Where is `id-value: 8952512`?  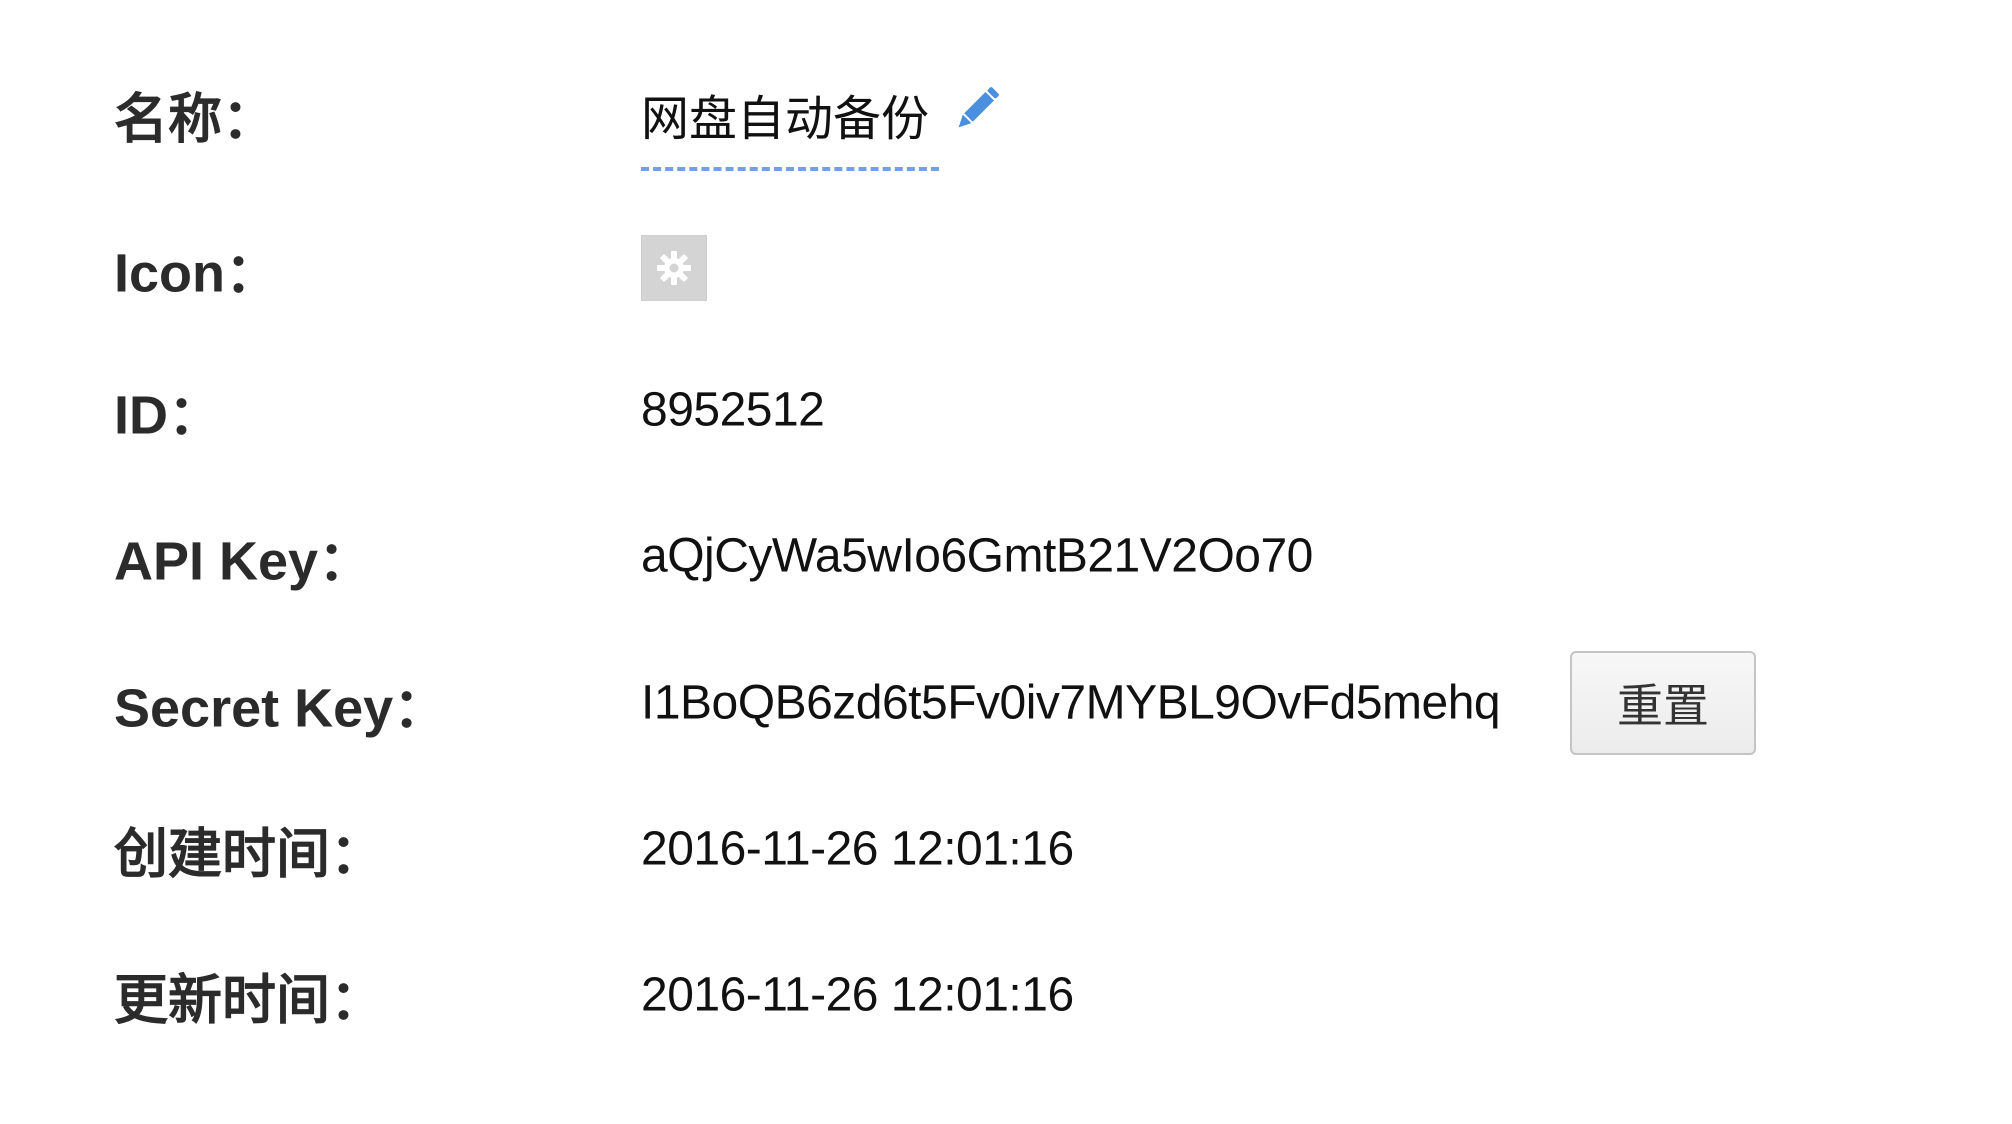
id-value: 8952512 is located at coordinates (733, 410).